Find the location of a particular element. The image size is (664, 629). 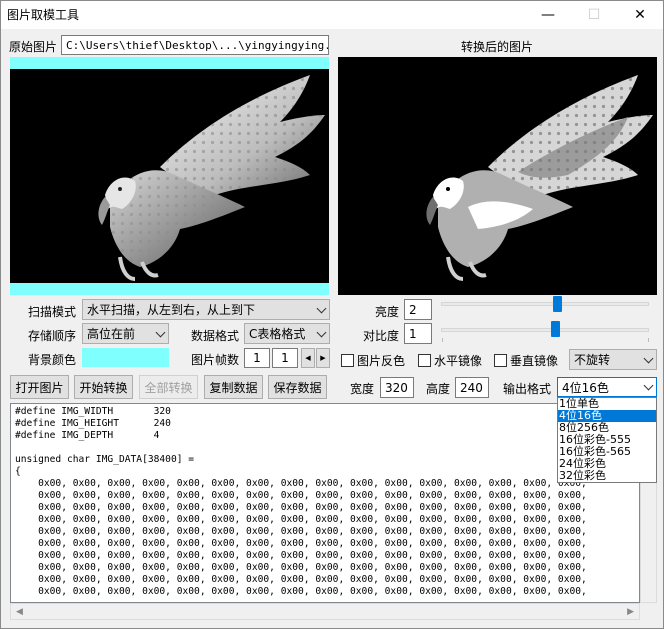

converted-image-label: 转换后的图片 is located at coordinates (497, 47).